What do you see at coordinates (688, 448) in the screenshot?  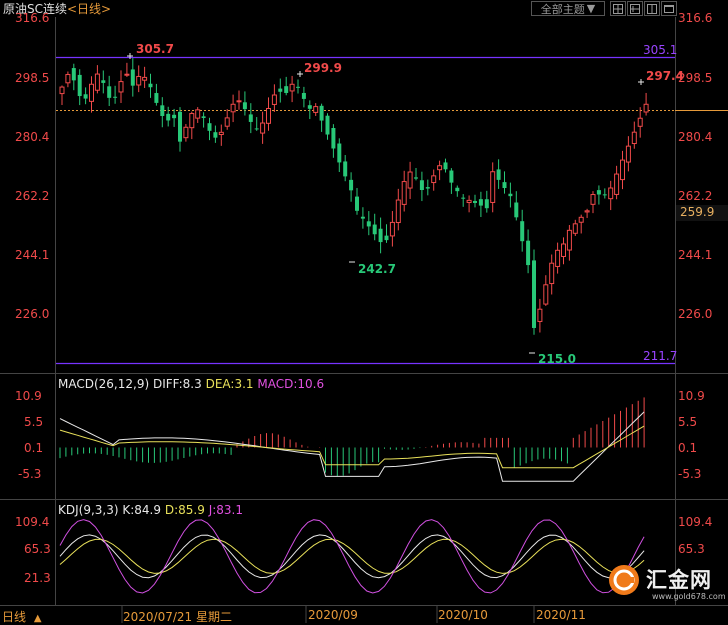 I see `macd-tick-right: 0.1` at bounding box center [688, 448].